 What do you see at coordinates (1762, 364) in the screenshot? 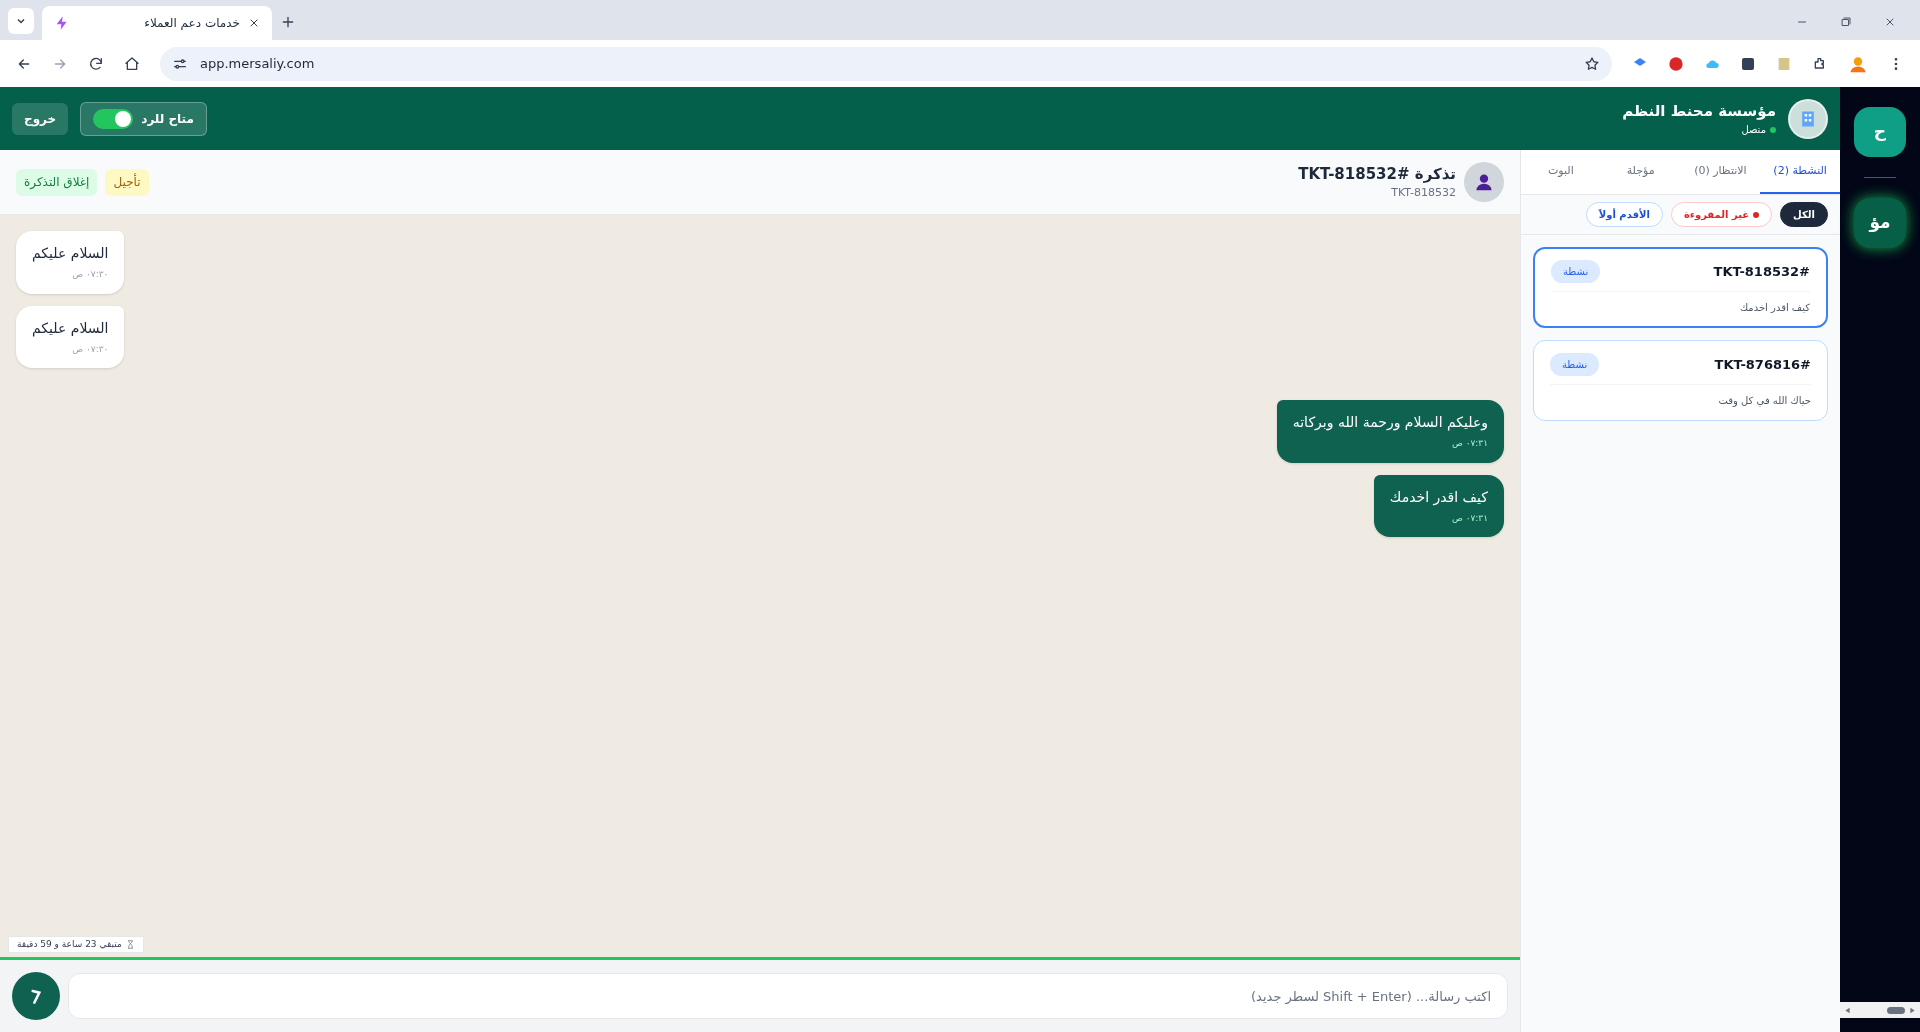
I see `ticket-id: TKT-876816#` at bounding box center [1762, 364].